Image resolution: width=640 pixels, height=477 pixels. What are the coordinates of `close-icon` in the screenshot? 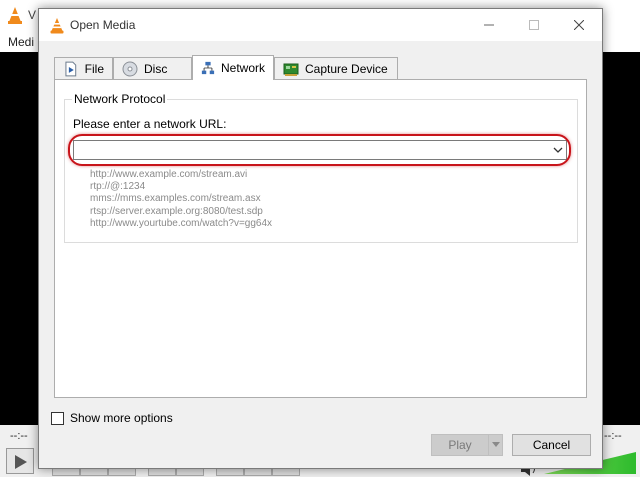 It's located at (579, 25).